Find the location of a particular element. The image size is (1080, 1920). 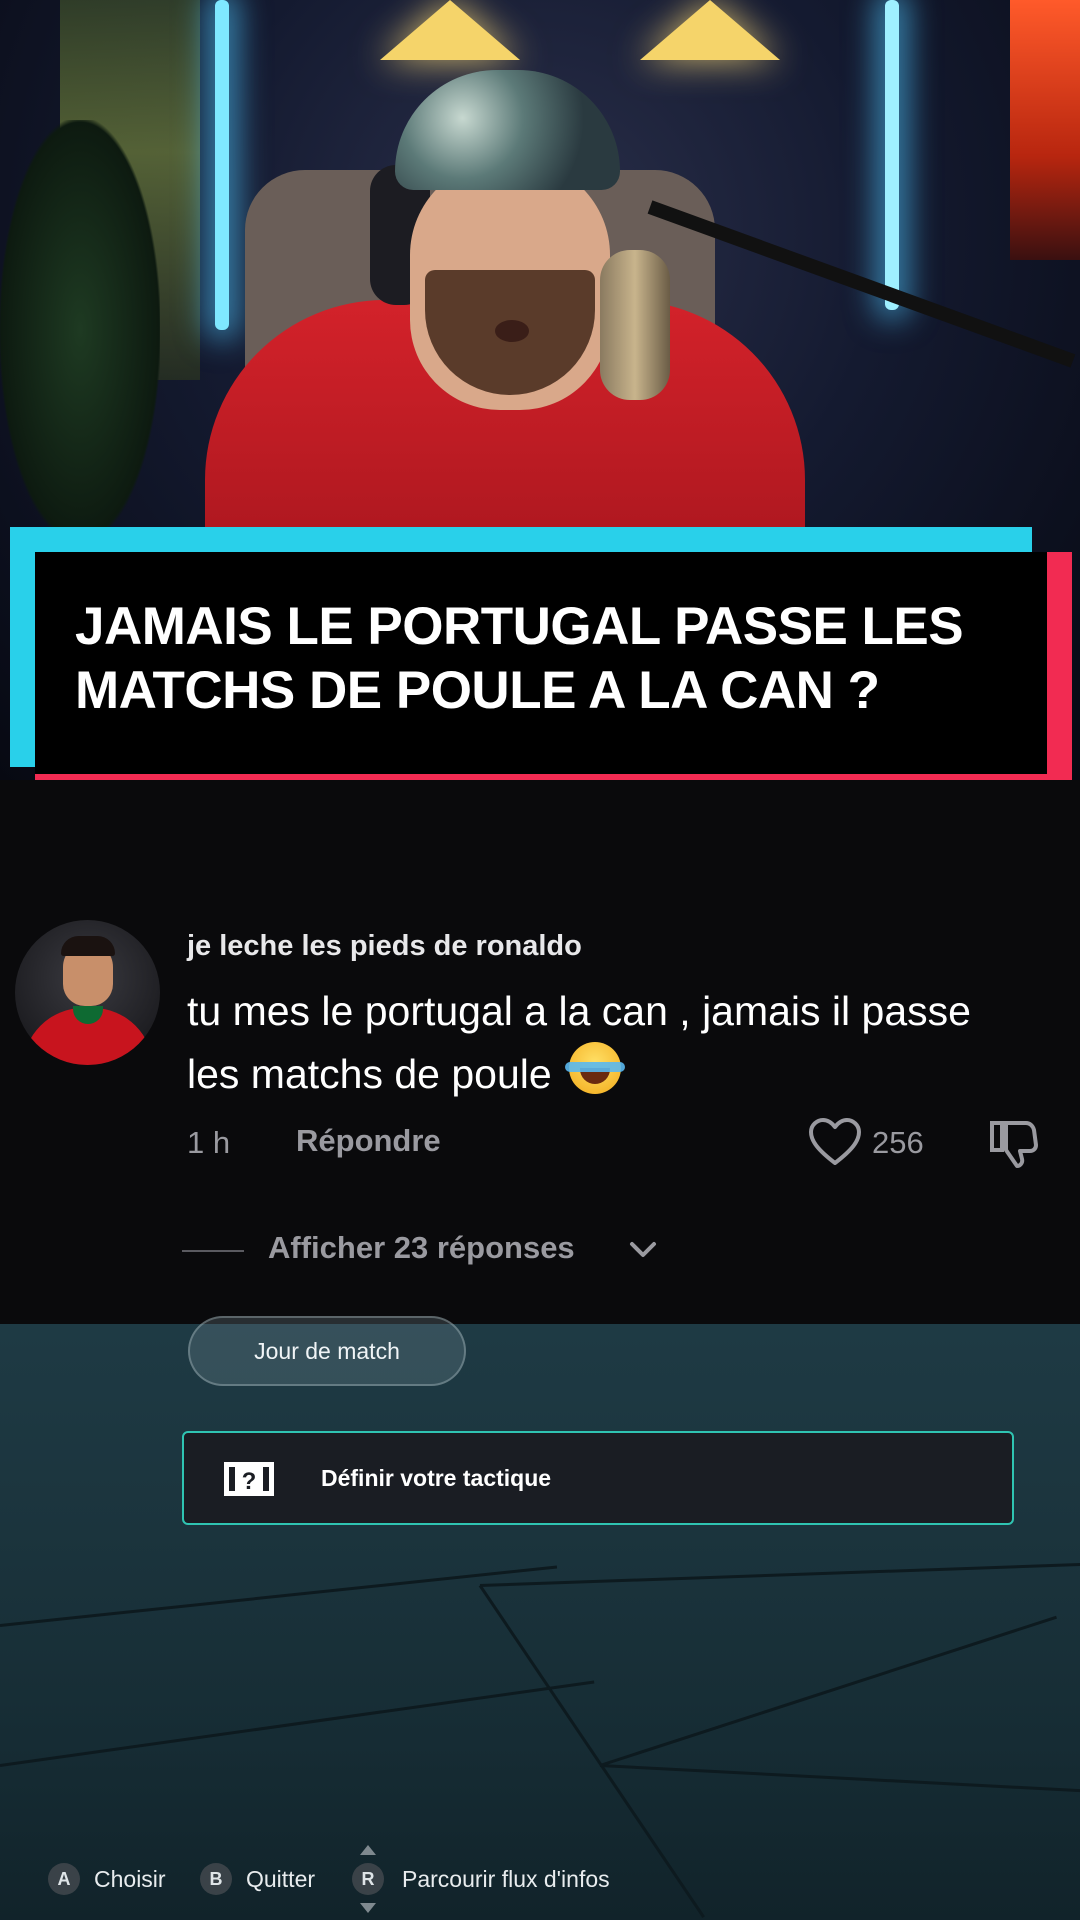

quit-hint: Quitter is located at coordinates (280, 1879).